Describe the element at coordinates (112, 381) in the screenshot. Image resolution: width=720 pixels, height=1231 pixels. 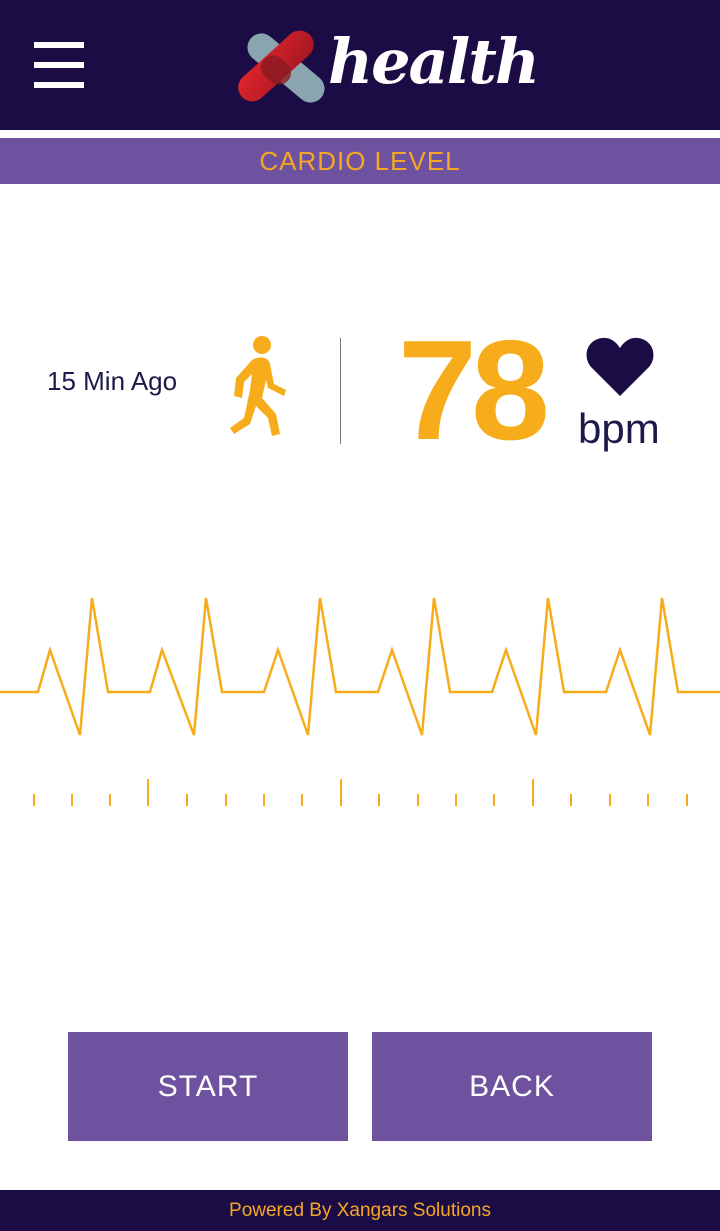
I see `last-measured-label: 15 Min Ago` at that location.